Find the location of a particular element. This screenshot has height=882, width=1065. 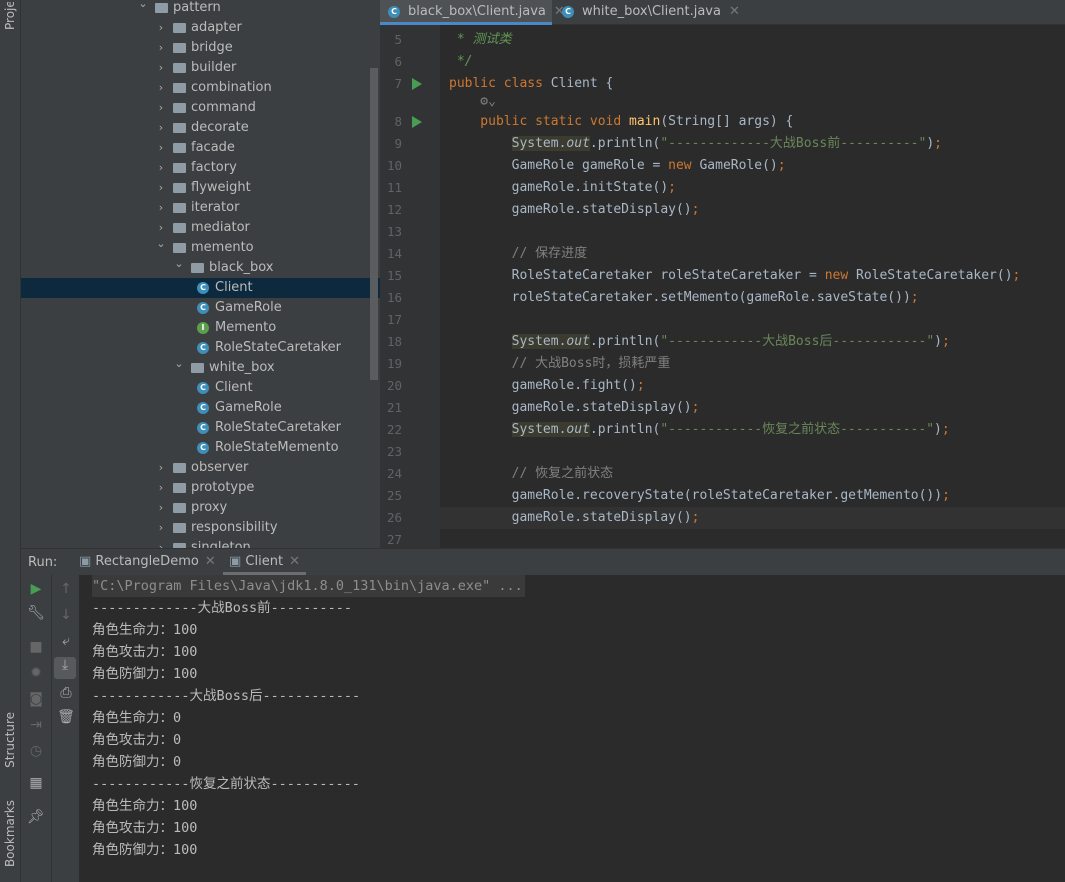

project-tool-button: Project is located at coordinates (10, 16).